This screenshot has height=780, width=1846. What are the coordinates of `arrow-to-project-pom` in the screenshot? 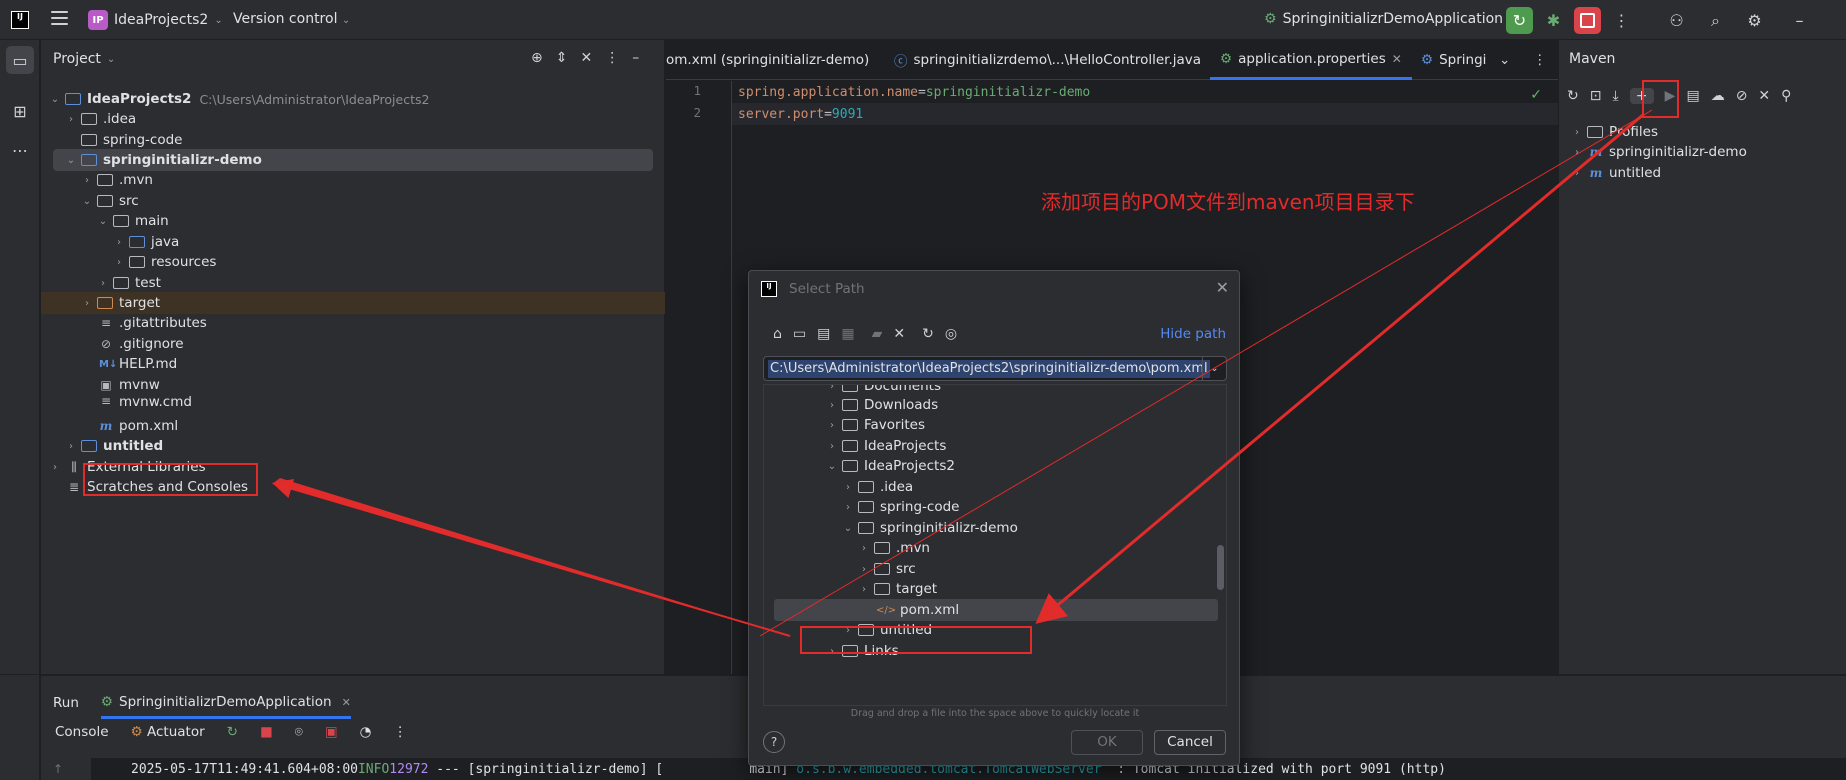 It's located at (531, 557).